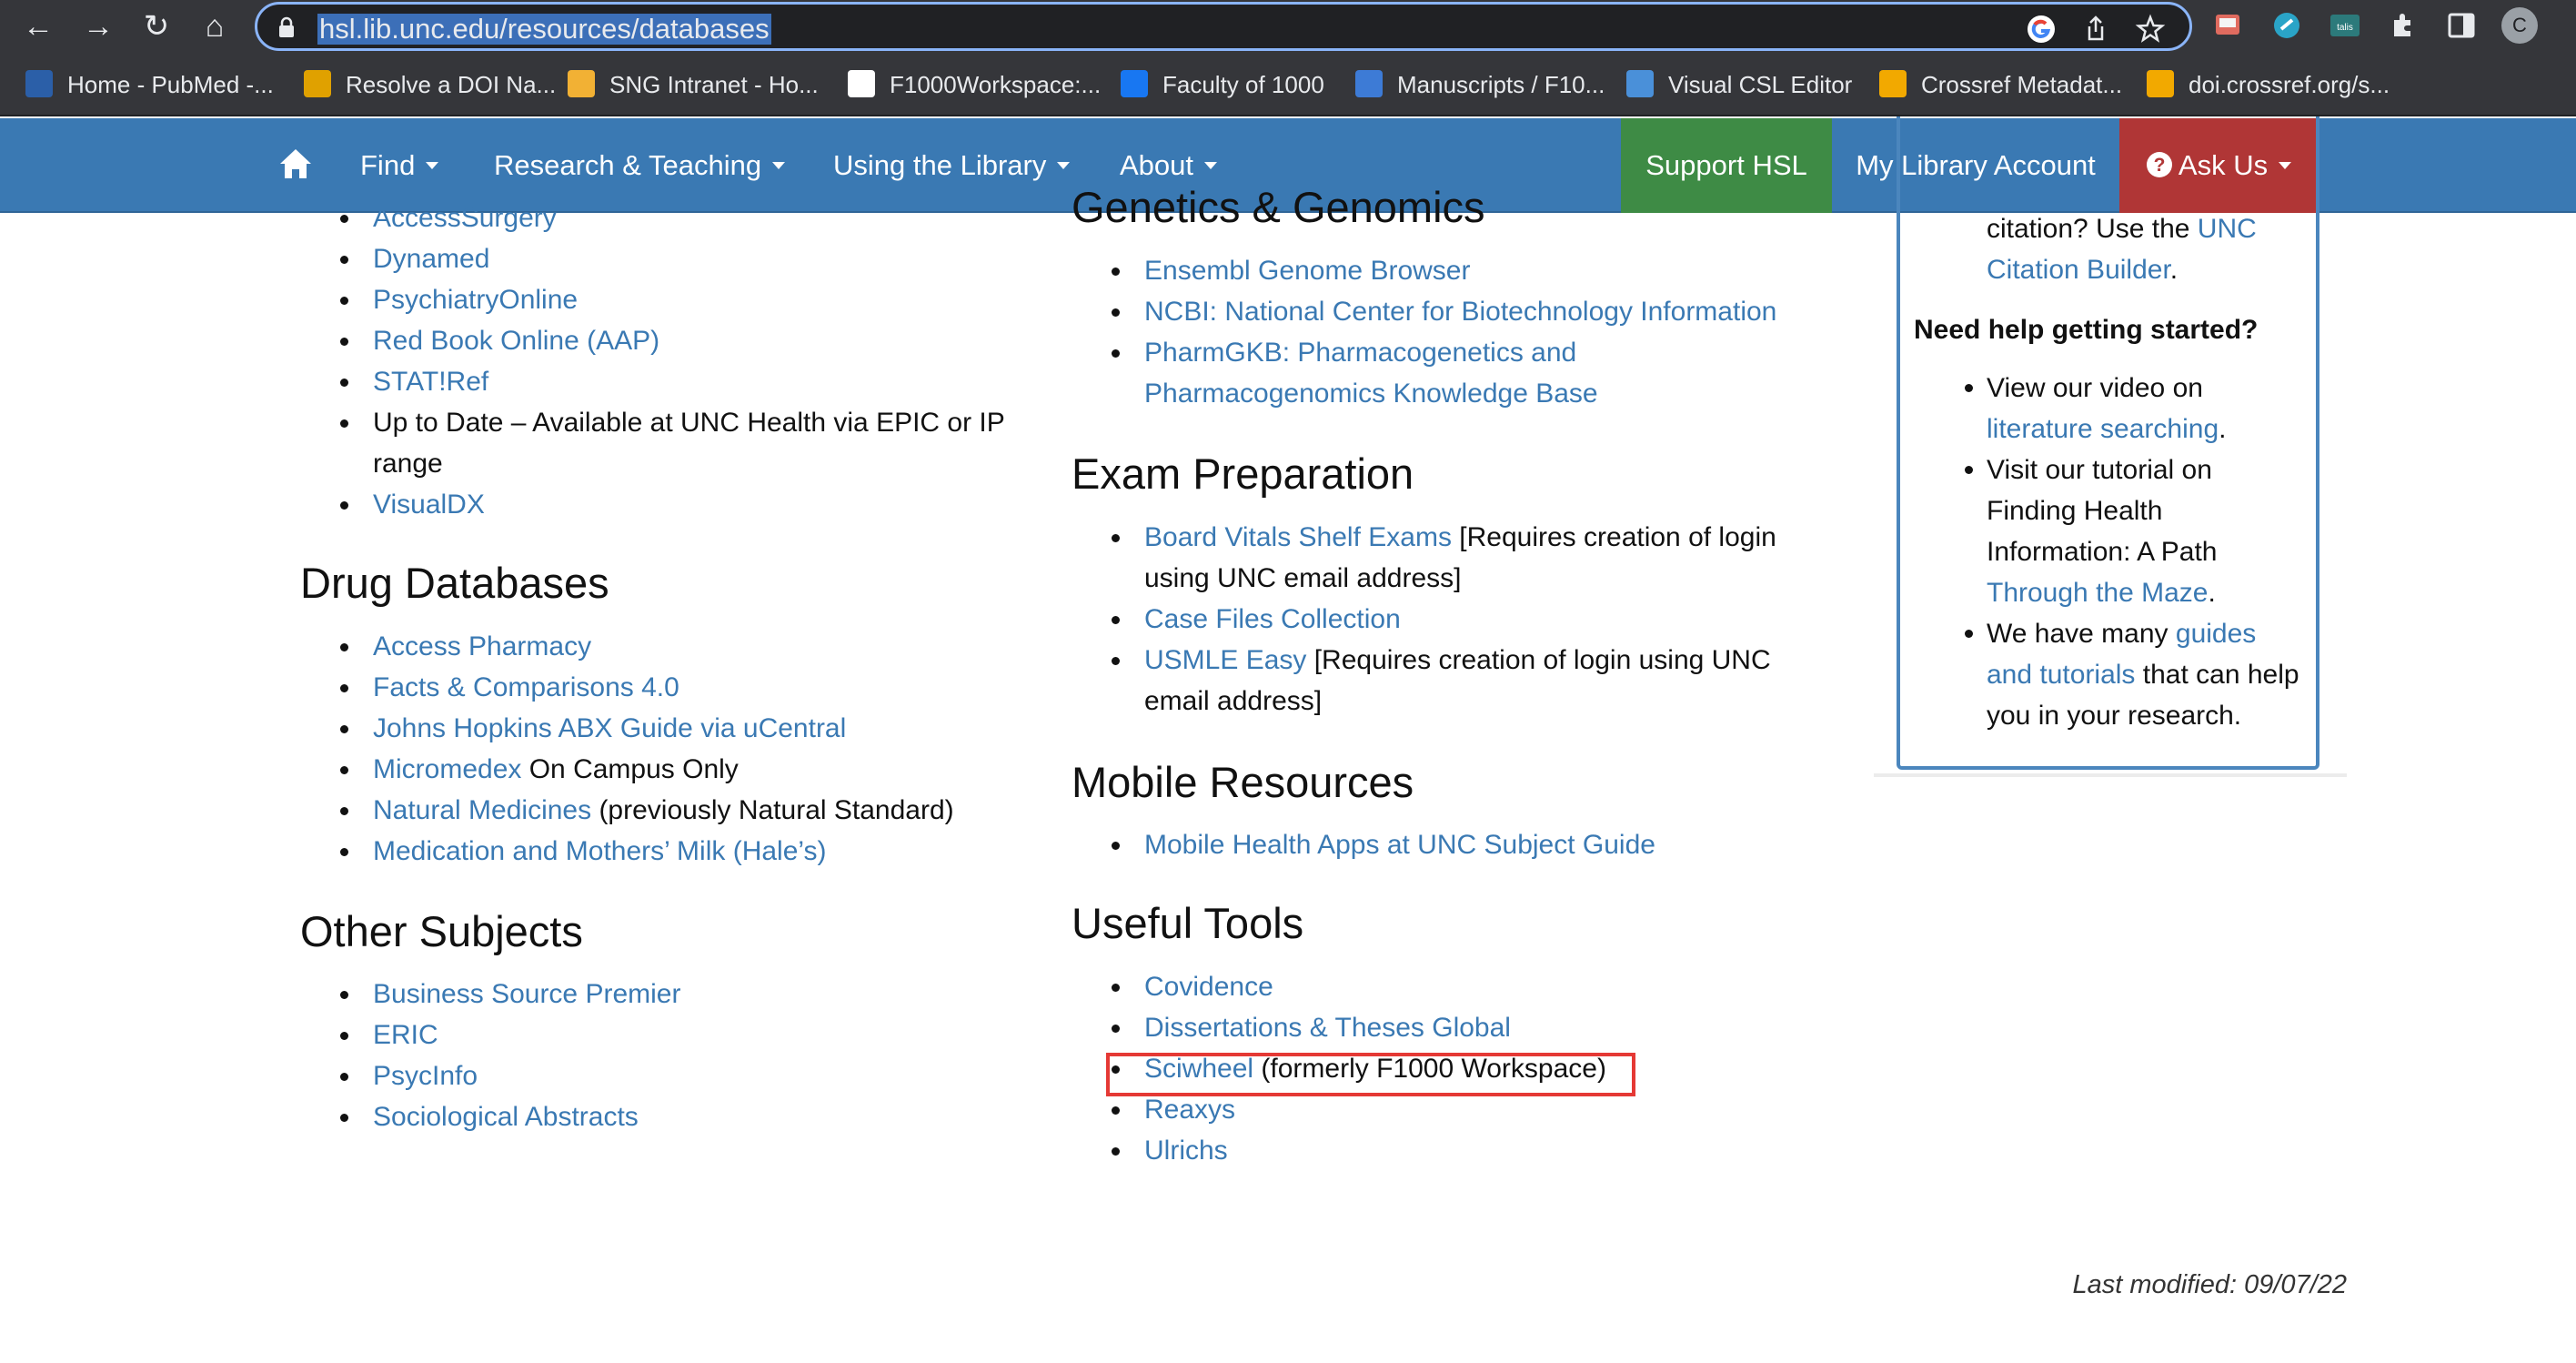  I want to click on list-item: PharmGKB: Pharmacogenetics and, so click(1424, 352).